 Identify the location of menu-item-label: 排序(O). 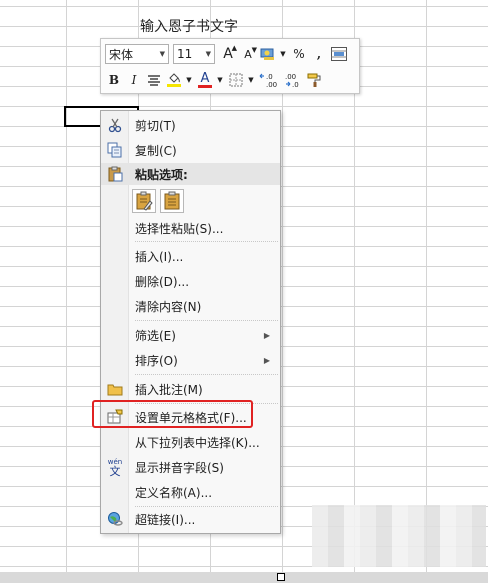
(156, 360).